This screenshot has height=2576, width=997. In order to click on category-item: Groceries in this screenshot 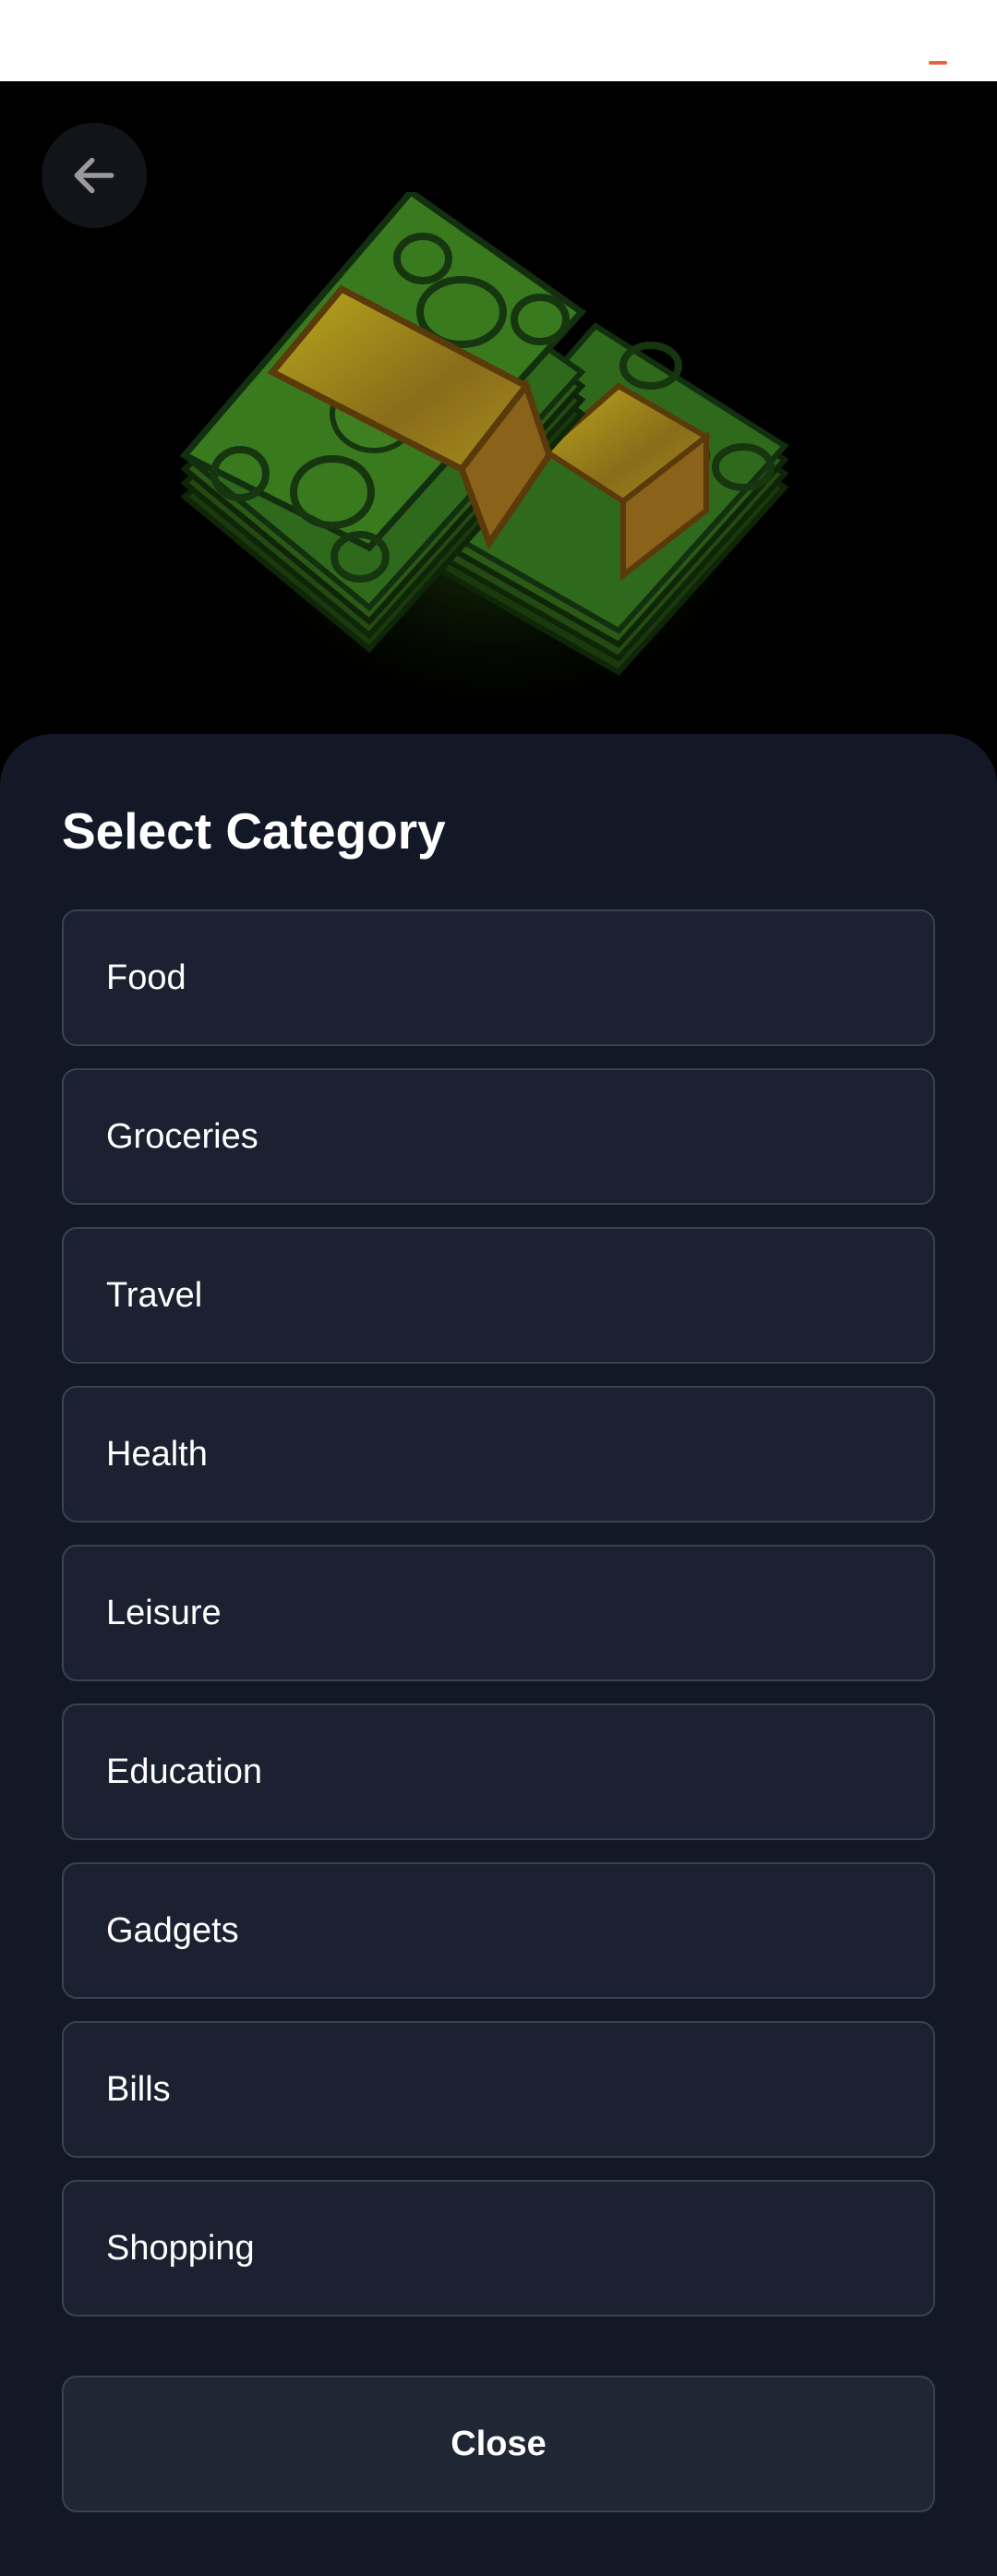, I will do `click(498, 1136)`.